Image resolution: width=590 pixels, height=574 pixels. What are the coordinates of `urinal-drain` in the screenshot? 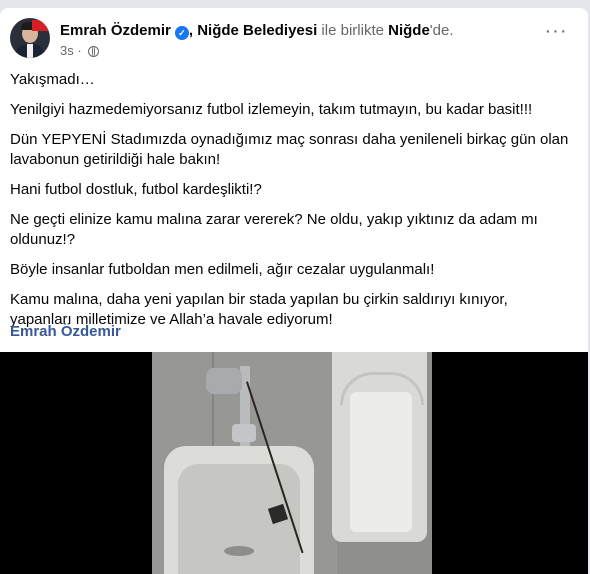 It's located at (239, 551).